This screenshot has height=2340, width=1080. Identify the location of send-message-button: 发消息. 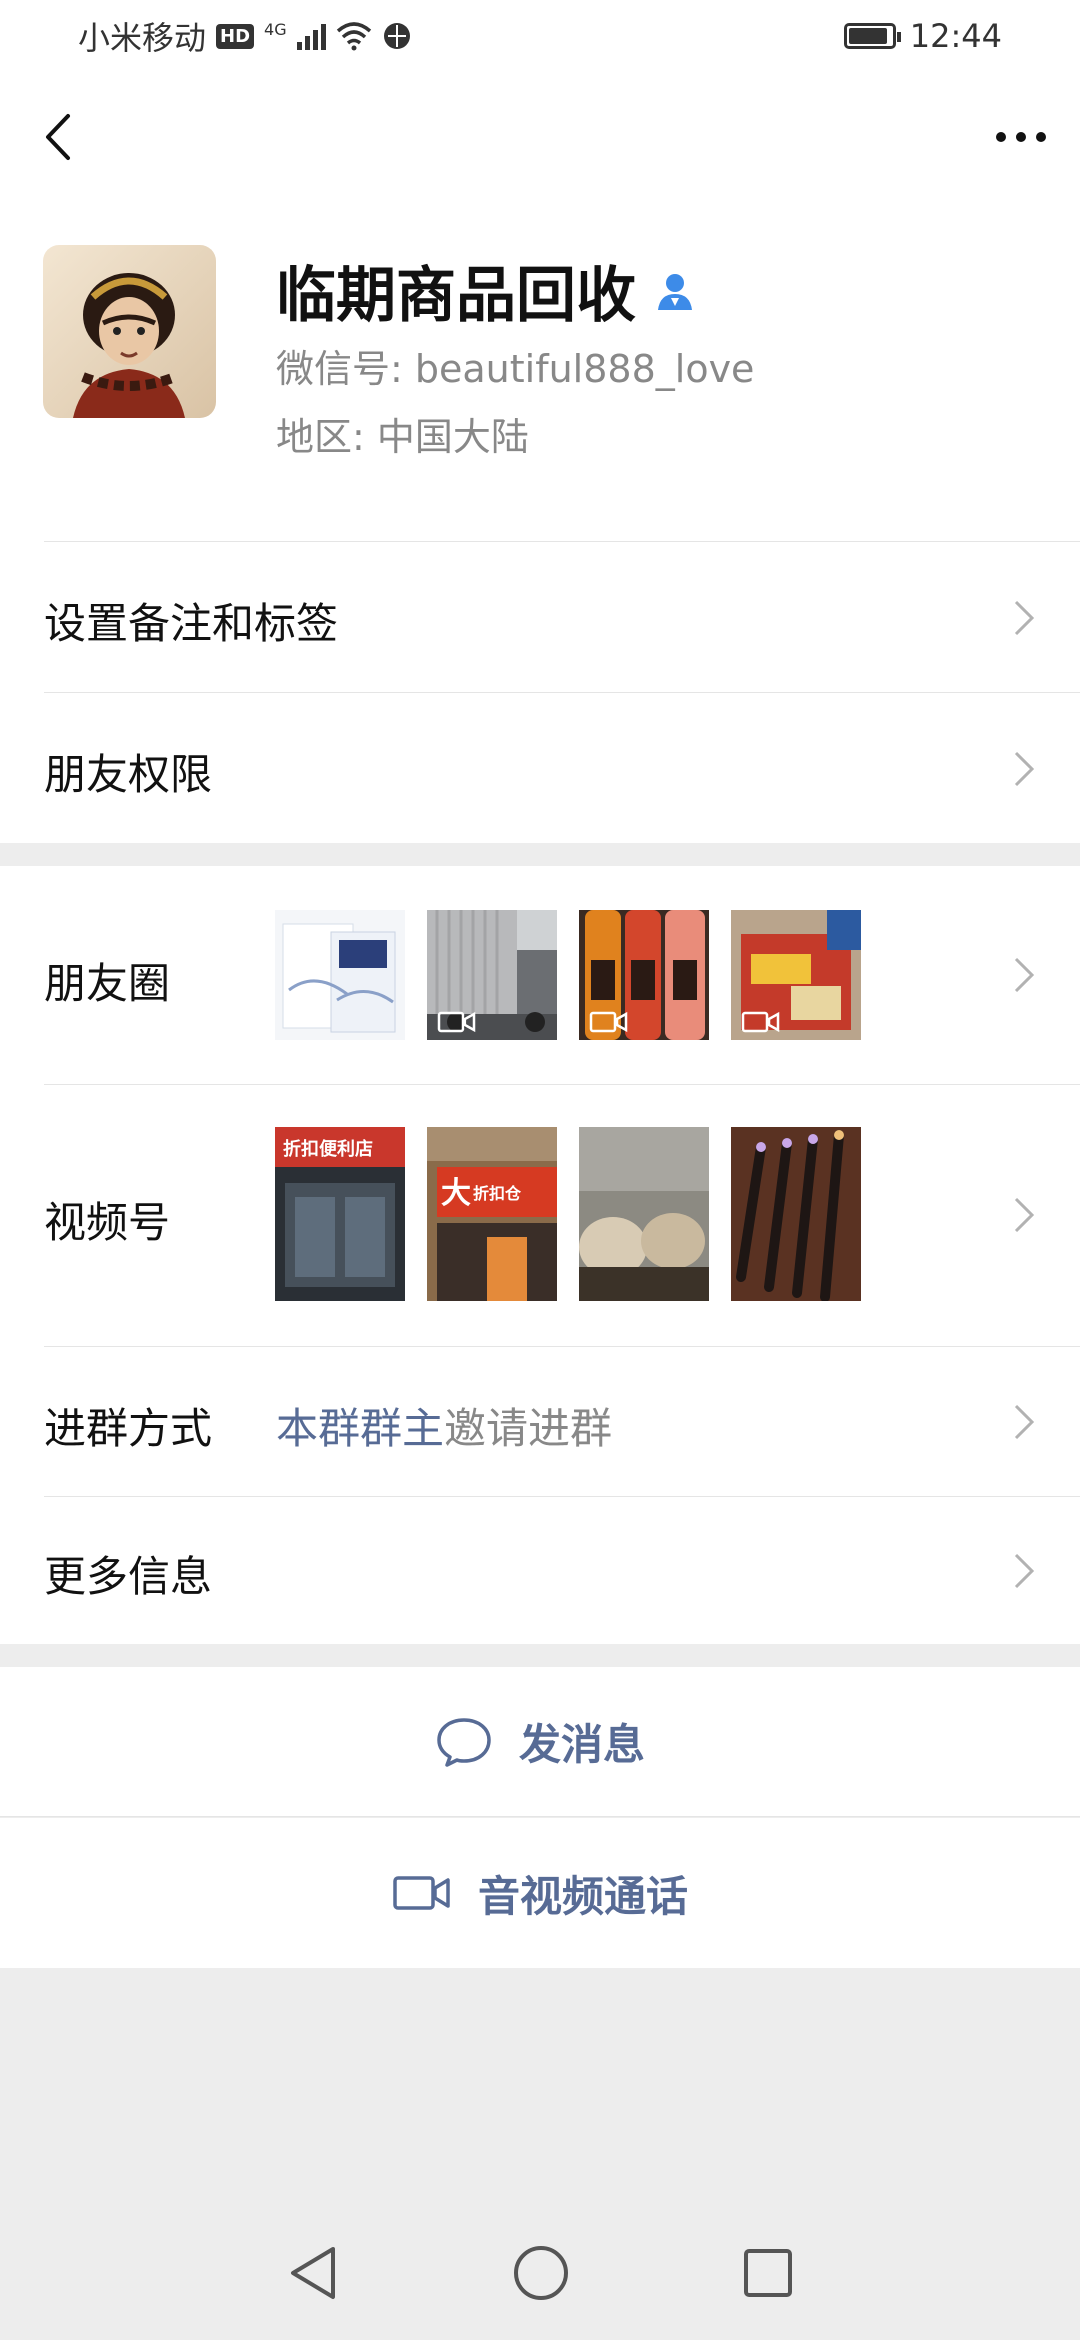
(540, 1742).